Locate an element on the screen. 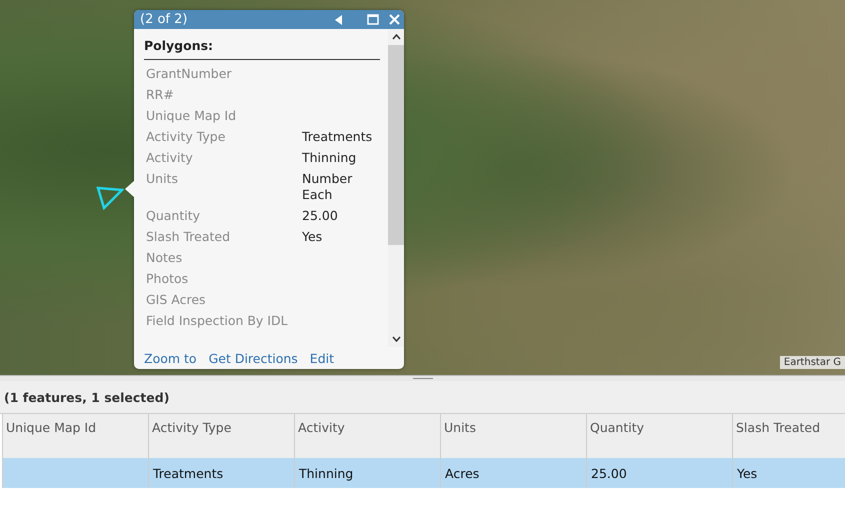 The height and width of the screenshot is (507, 845). map-attribution: Earthstar G is located at coordinates (812, 362).